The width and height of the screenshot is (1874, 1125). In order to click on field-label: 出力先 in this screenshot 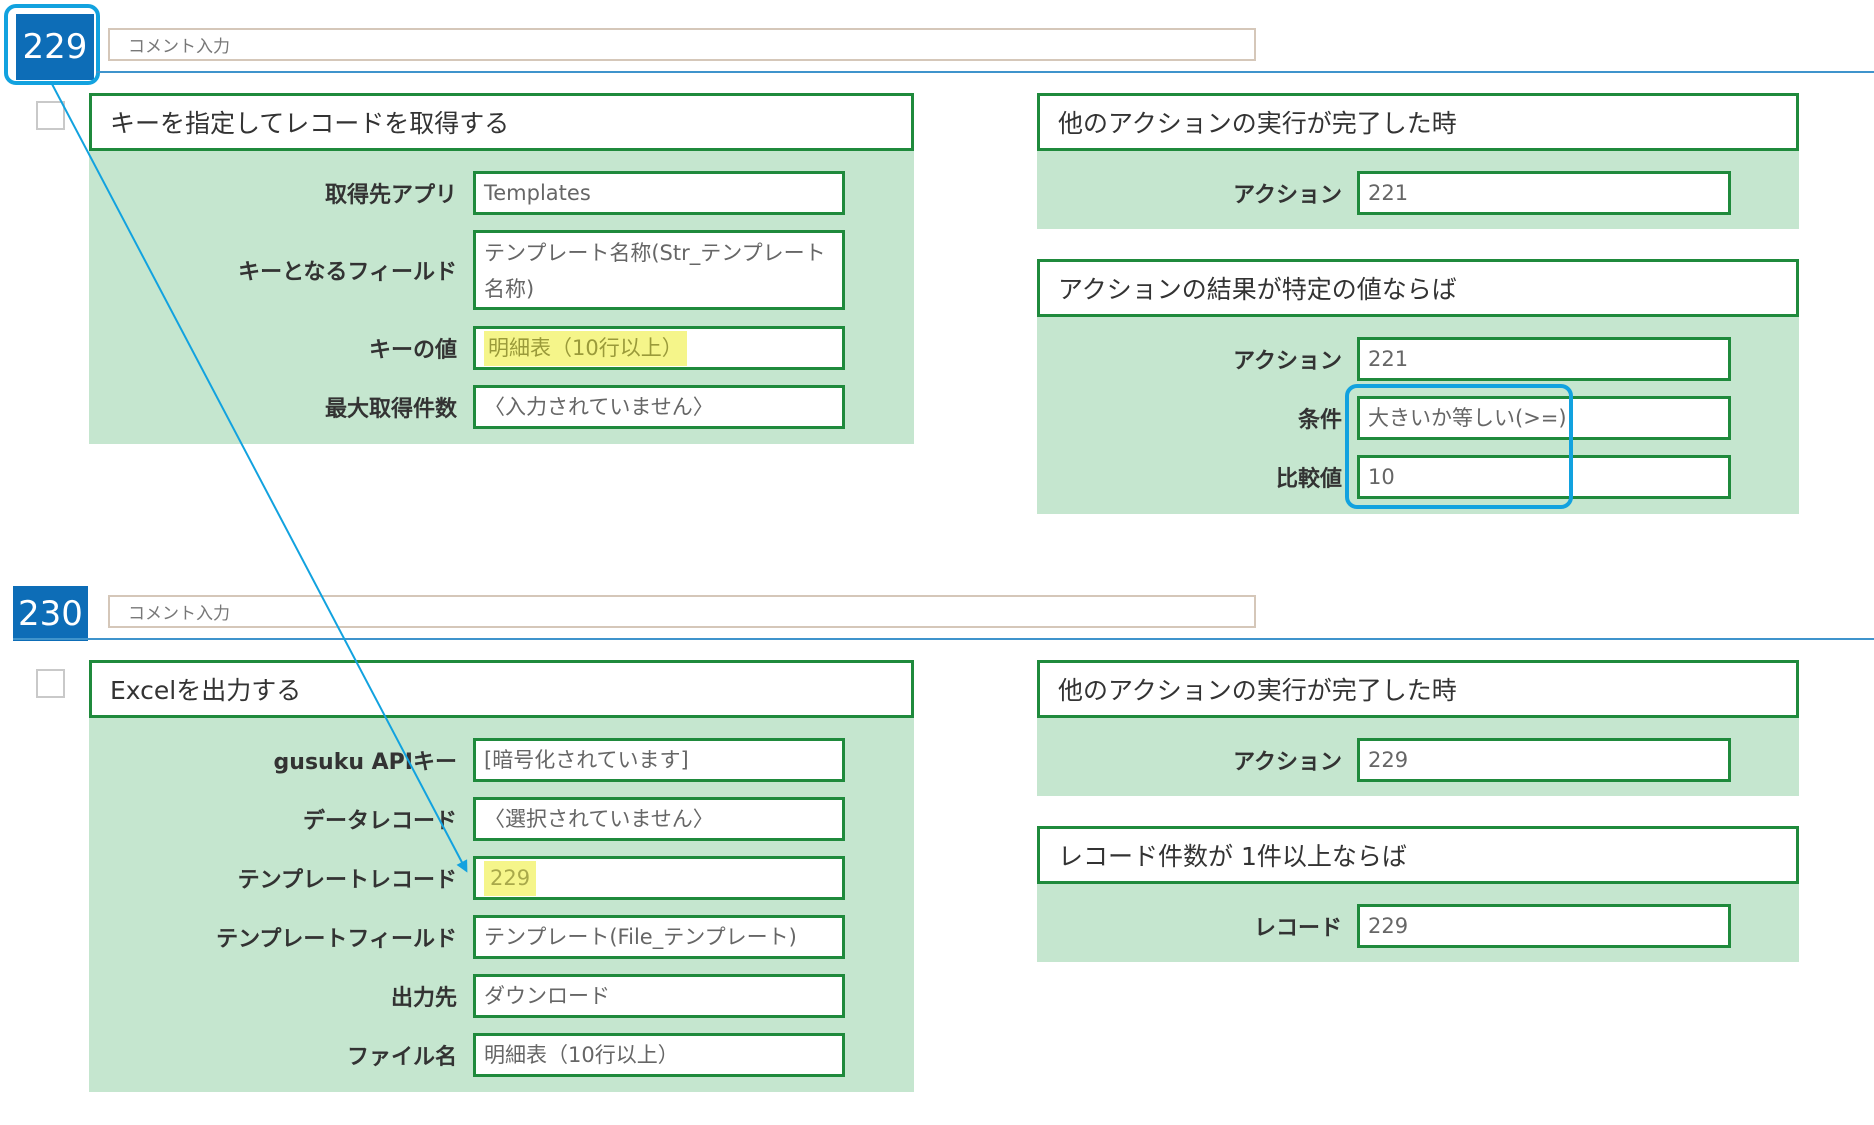, I will do `click(423, 998)`.